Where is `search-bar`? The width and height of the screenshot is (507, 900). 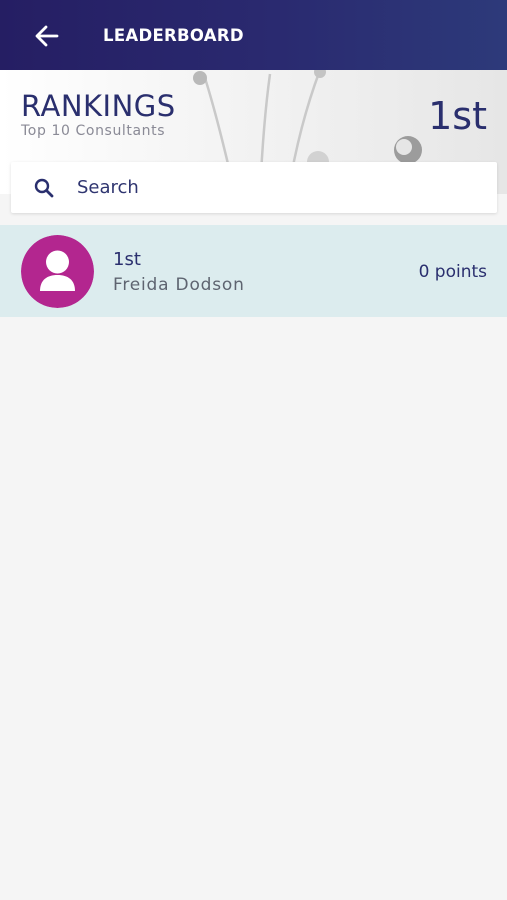
search-bar is located at coordinates (254, 187).